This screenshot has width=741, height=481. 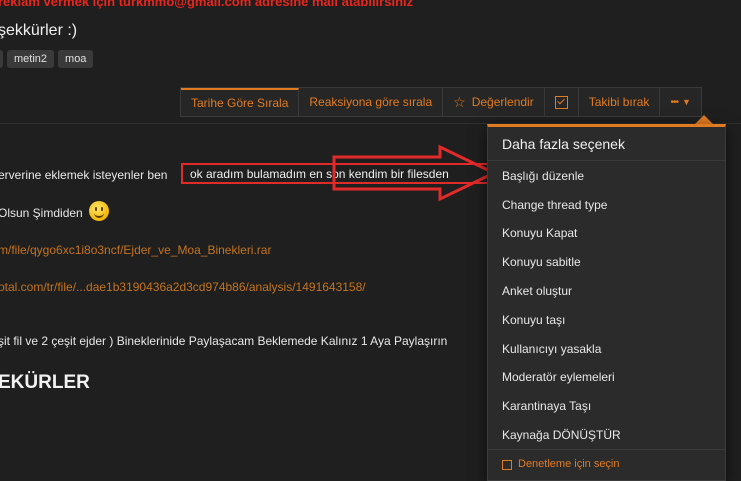 I want to click on menu-item-edit-title: Başlığı düzenle, so click(x=543, y=176).